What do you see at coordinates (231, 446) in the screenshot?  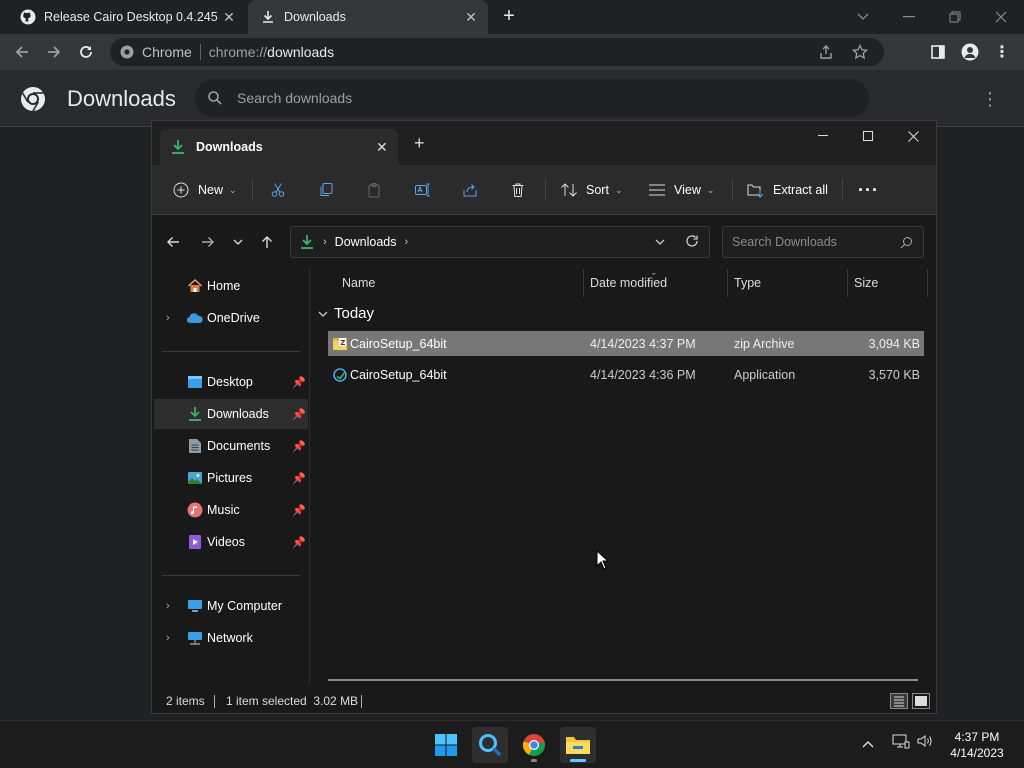 I see `nav-item-documents: Documents 📌` at bounding box center [231, 446].